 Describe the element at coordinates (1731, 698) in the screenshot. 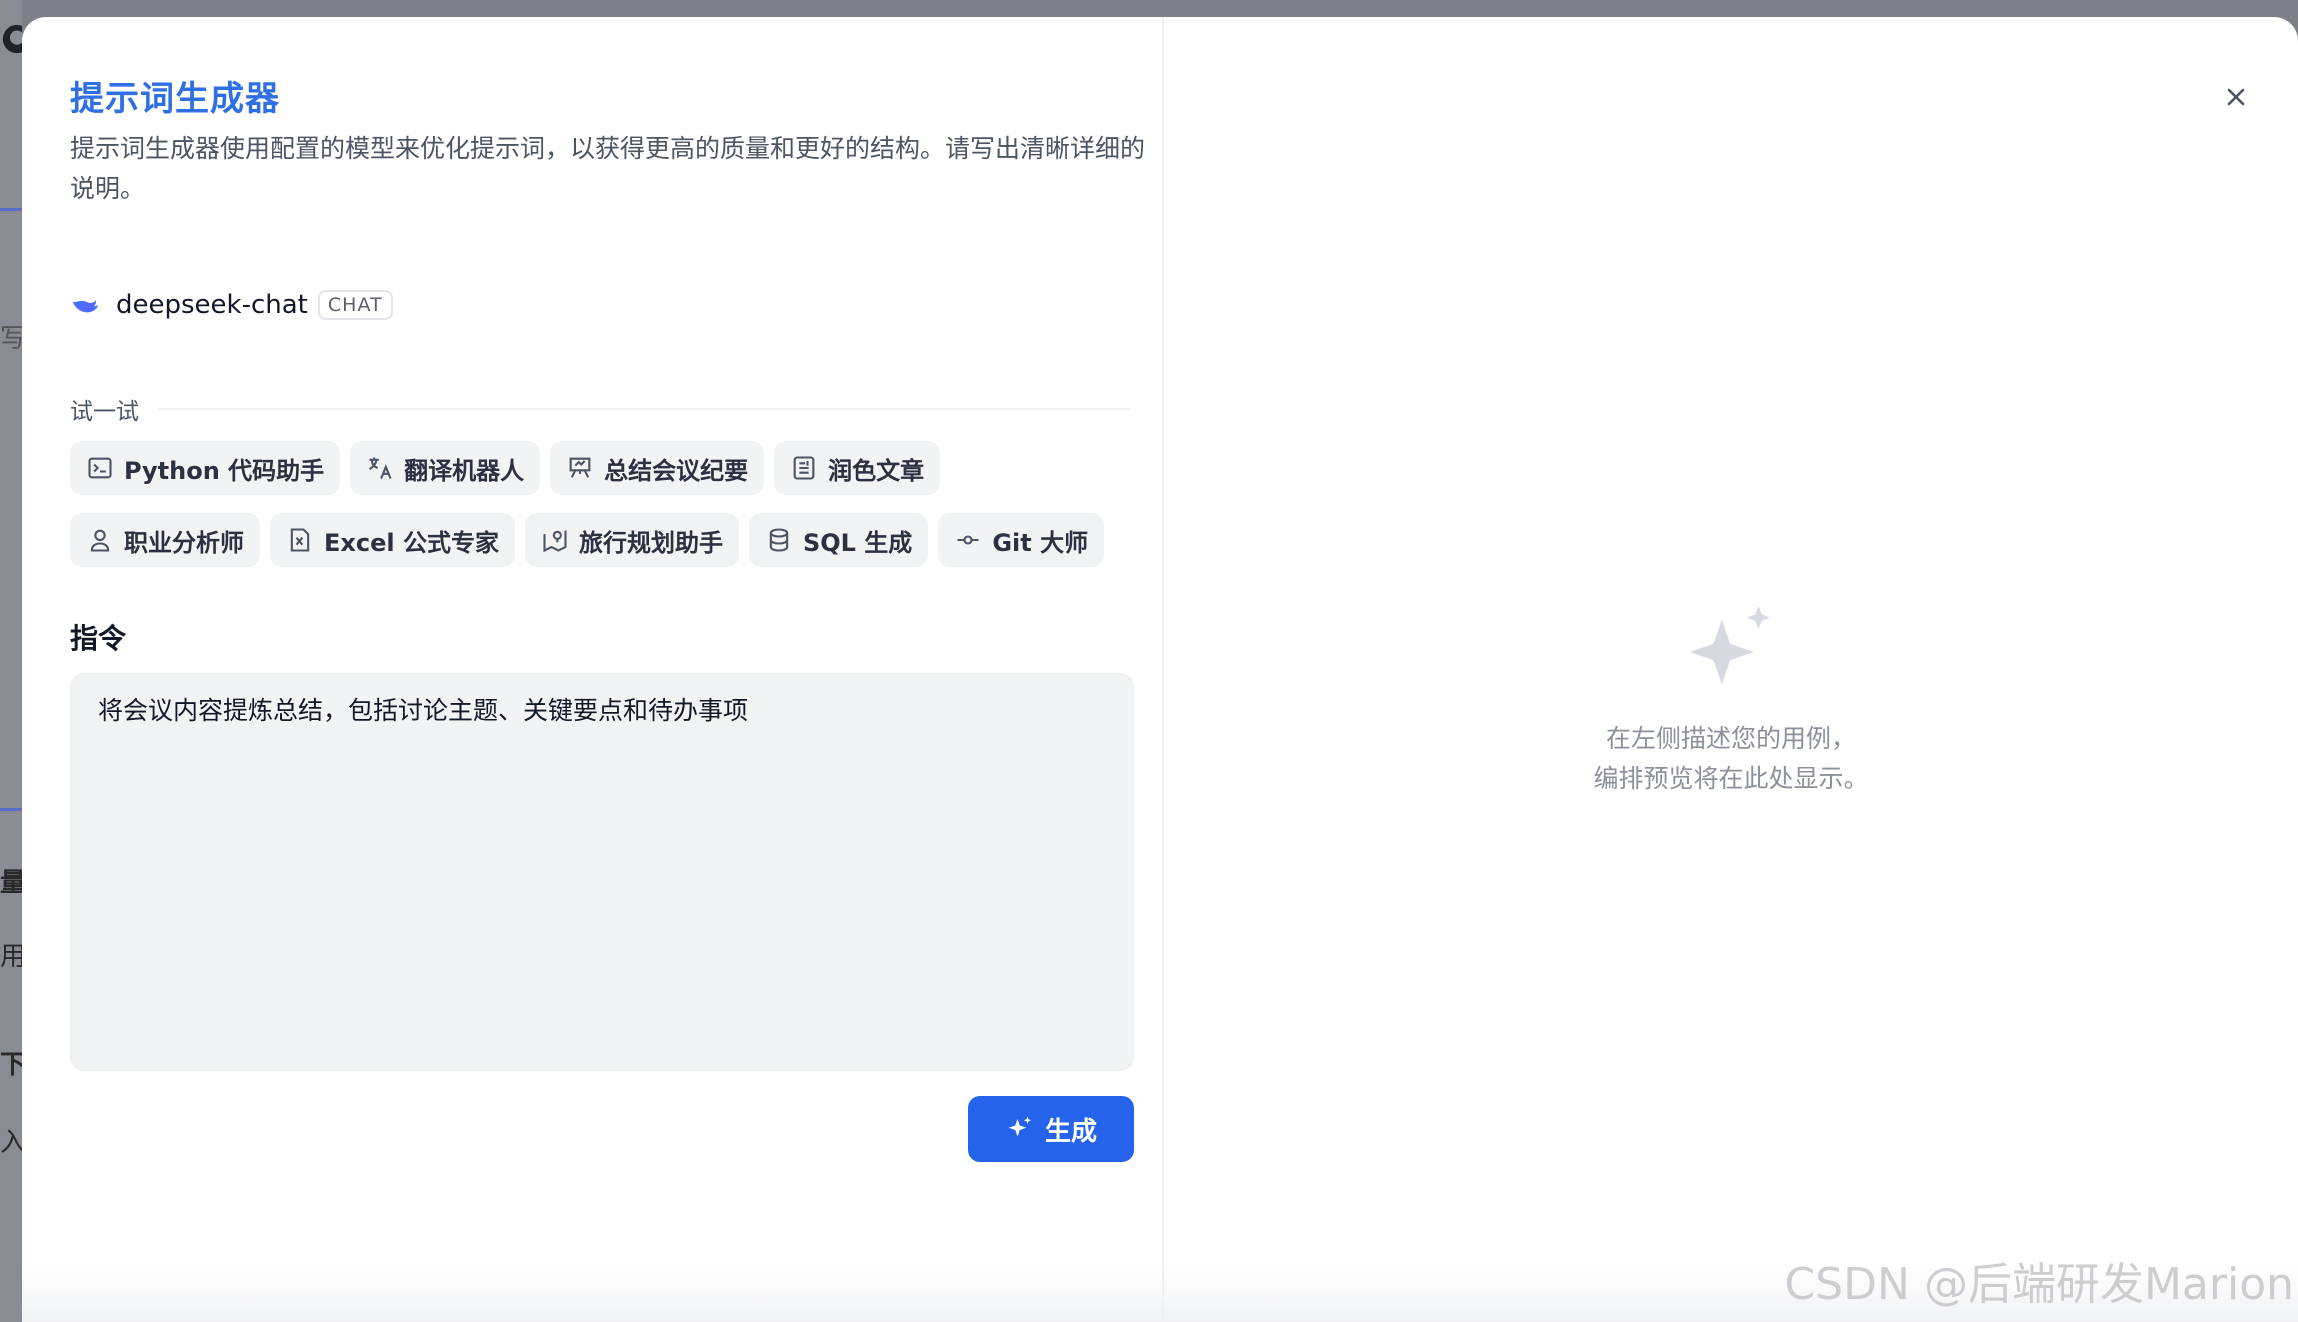

I see `empty-state: 在左侧描述您的用例， 编排预览将在此处显示。` at that location.